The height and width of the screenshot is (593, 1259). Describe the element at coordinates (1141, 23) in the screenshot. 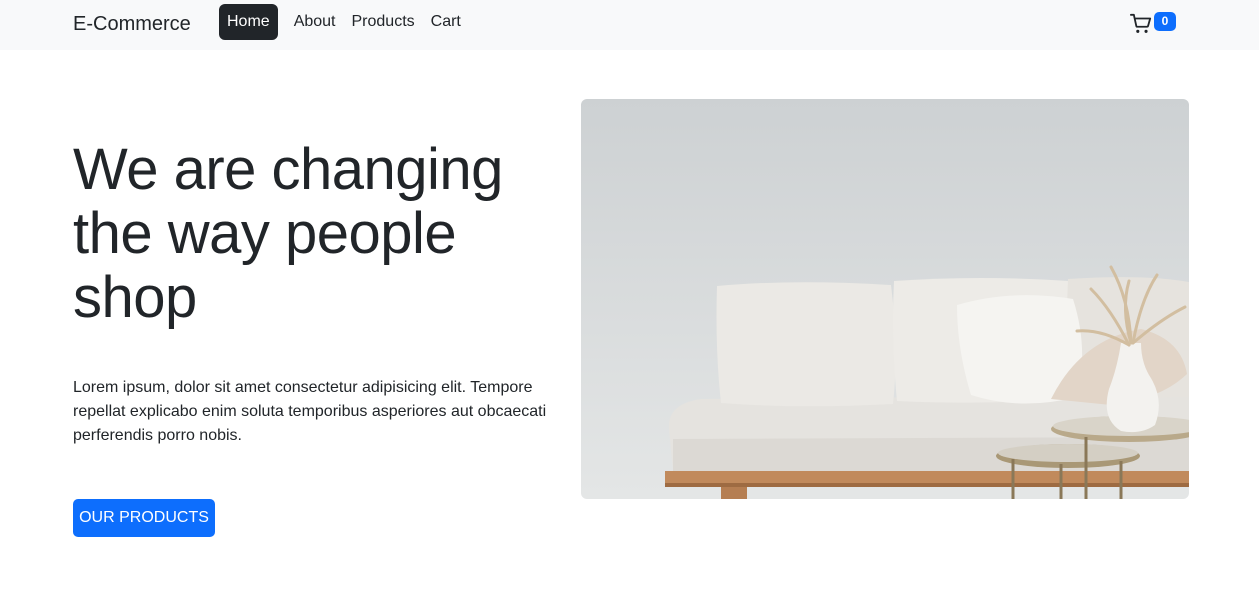

I see `cart-icon` at that location.